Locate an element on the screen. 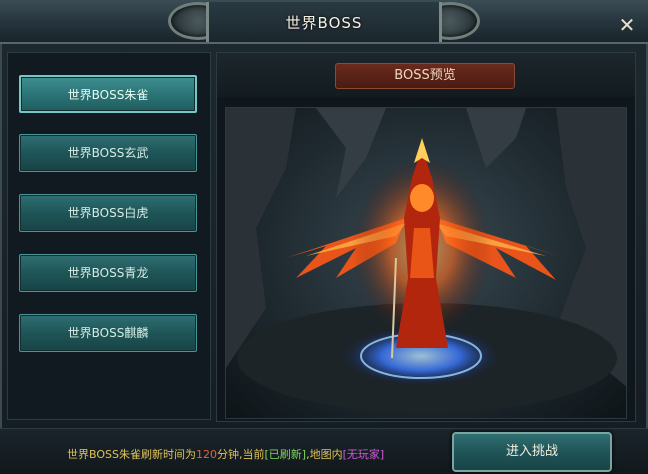 The image size is (648, 474). status-players: [无玩家] is located at coordinates (363, 454).